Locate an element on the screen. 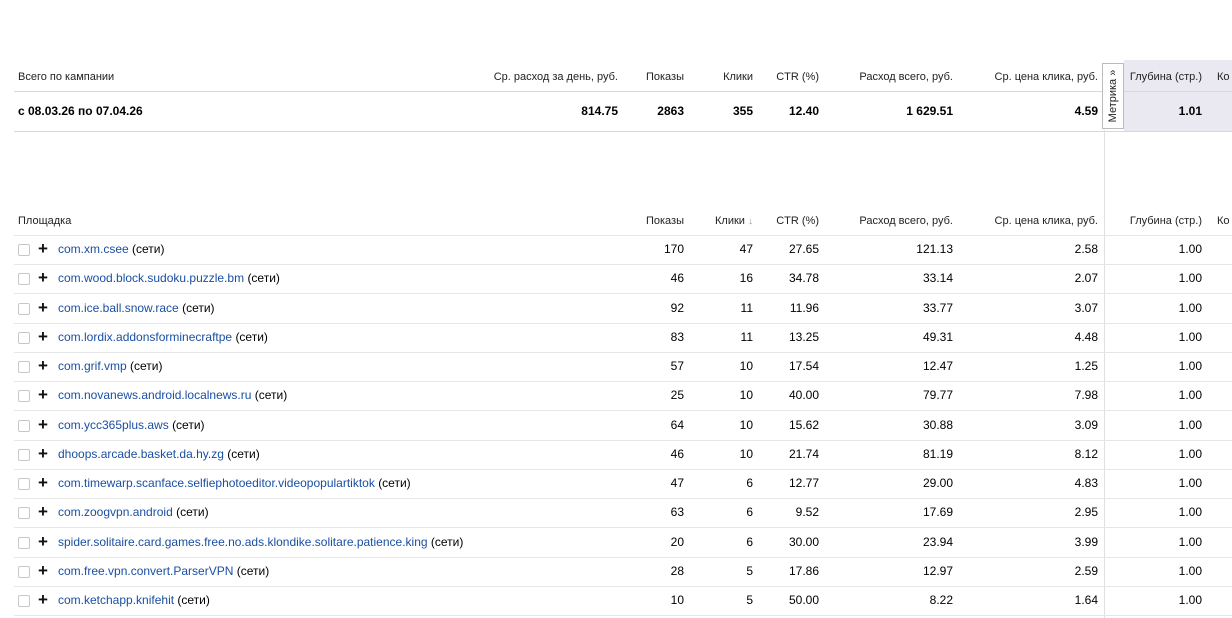 This screenshot has width=1232, height=618. header-place: Площадка is located at coordinates (44, 221).